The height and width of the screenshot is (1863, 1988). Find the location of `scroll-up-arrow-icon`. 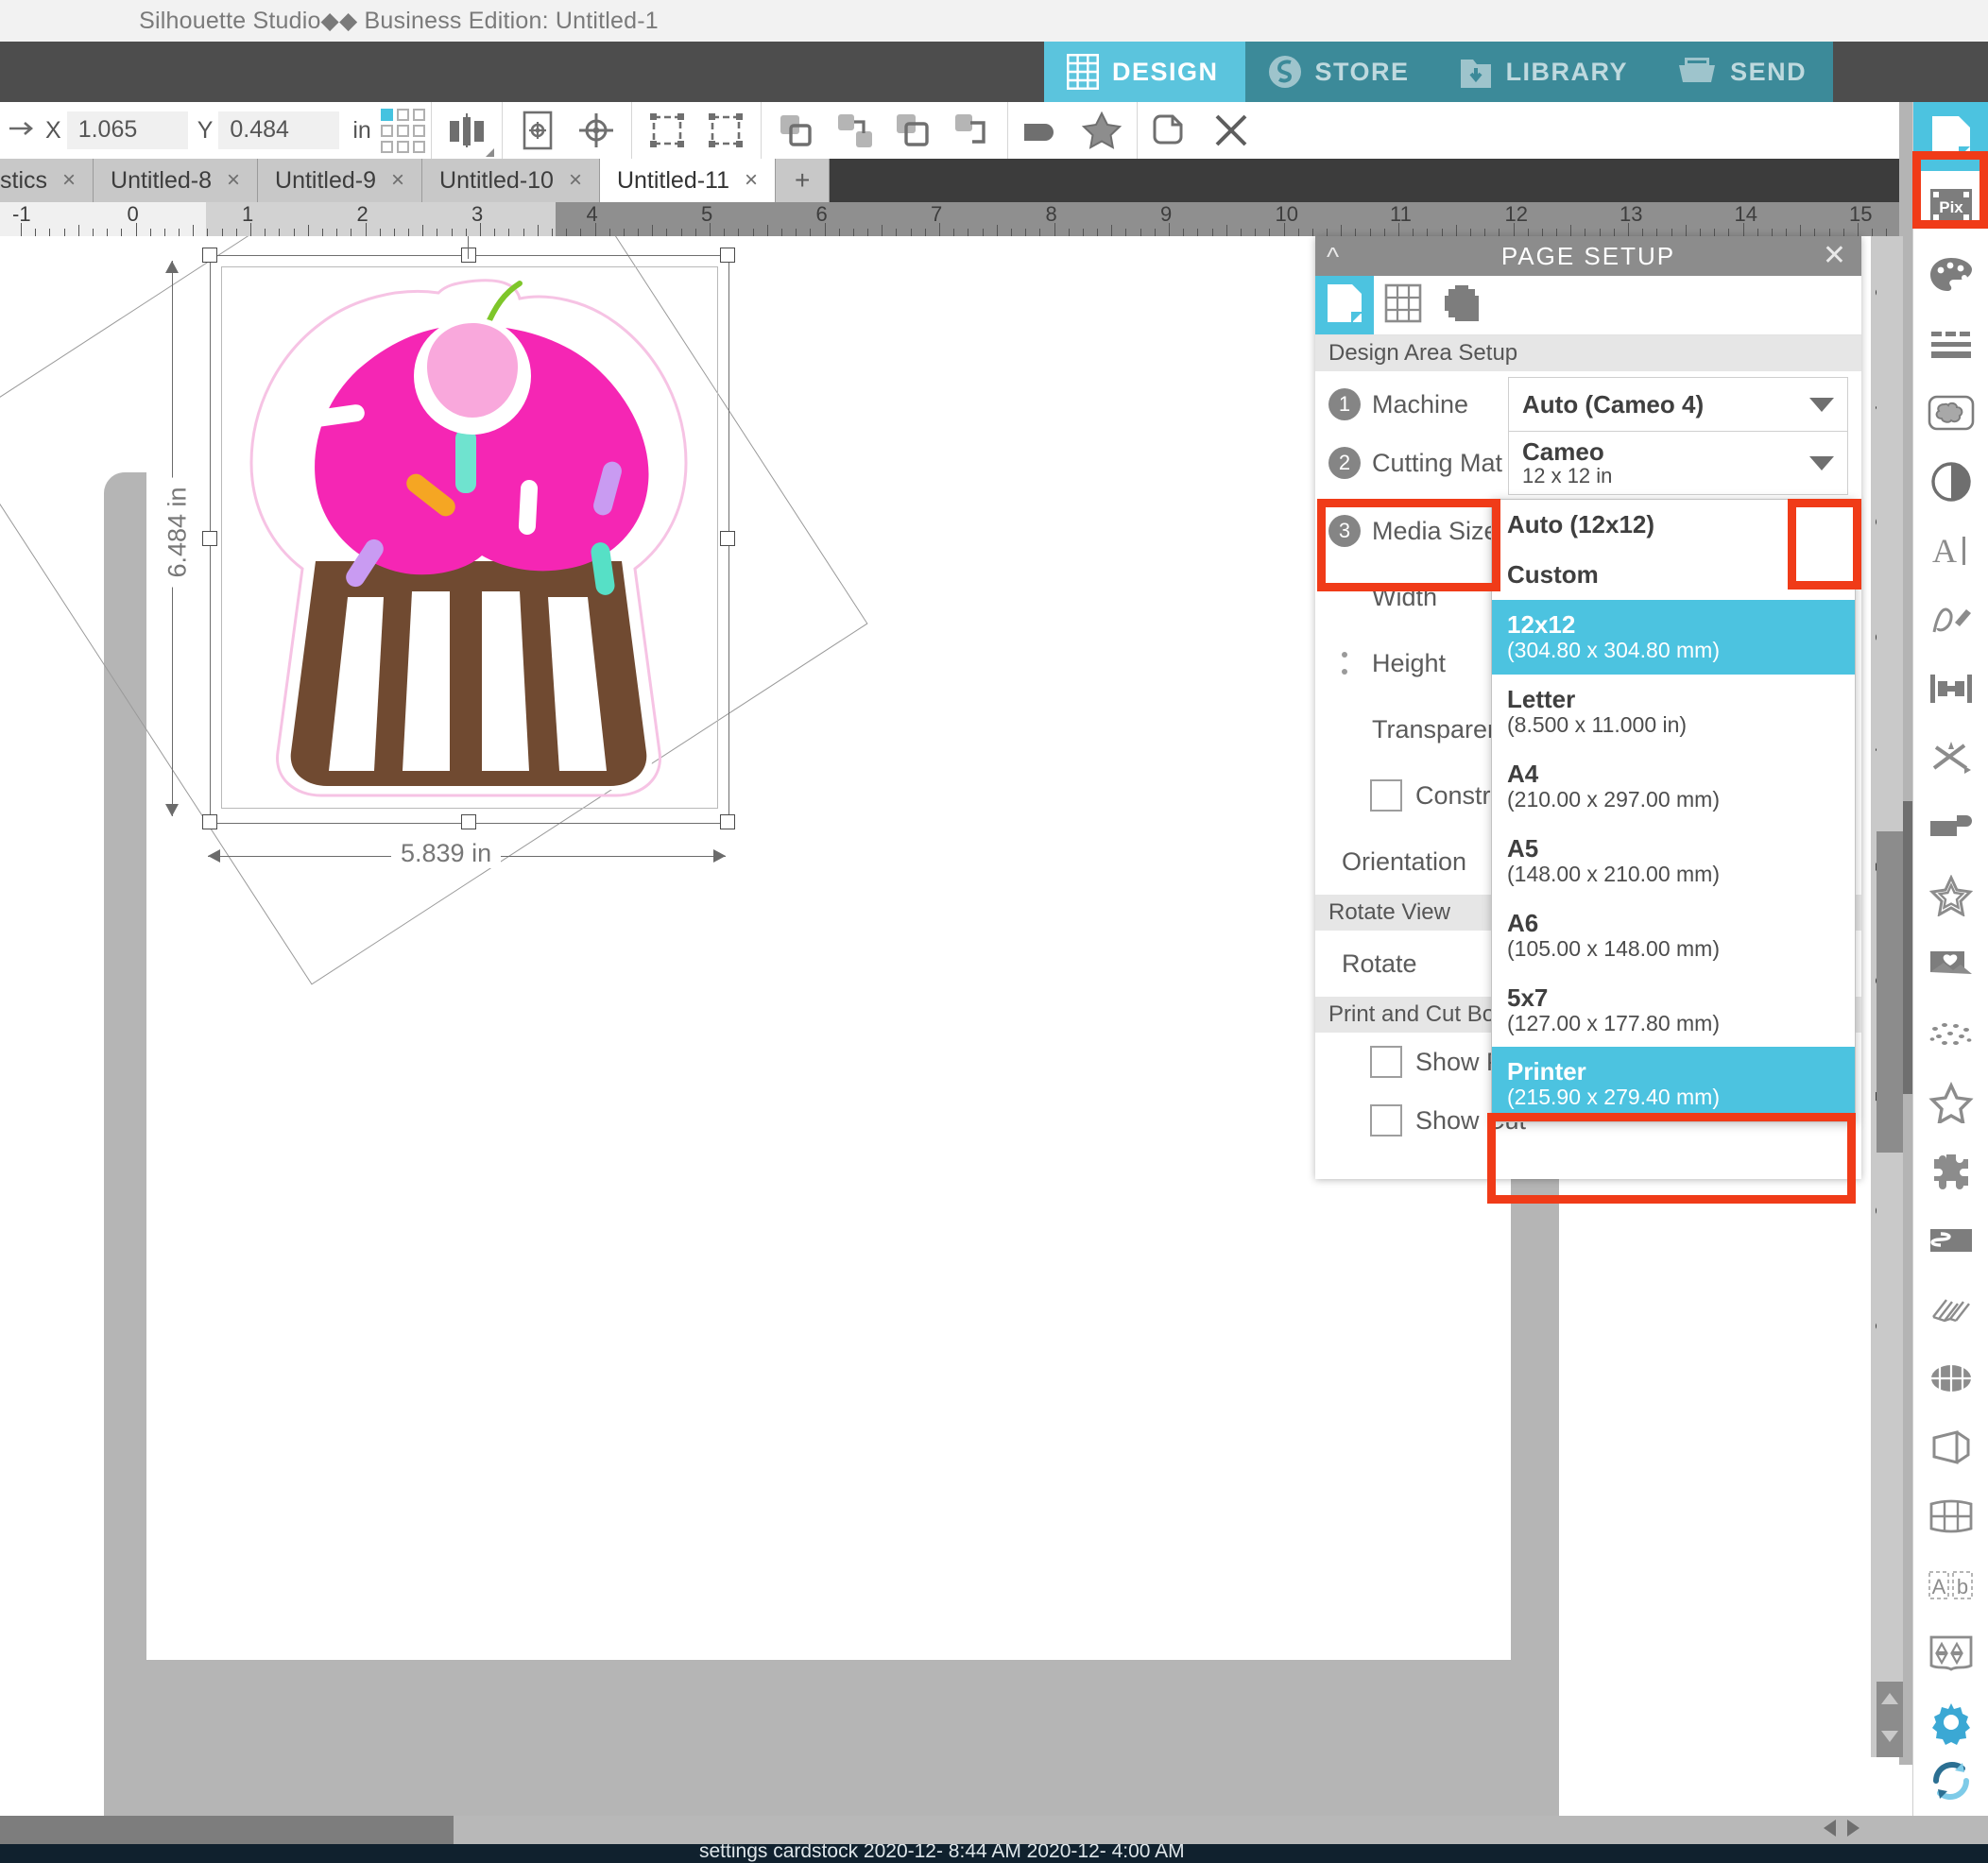

scroll-up-arrow-icon is located at coordinates (1889, 1701).